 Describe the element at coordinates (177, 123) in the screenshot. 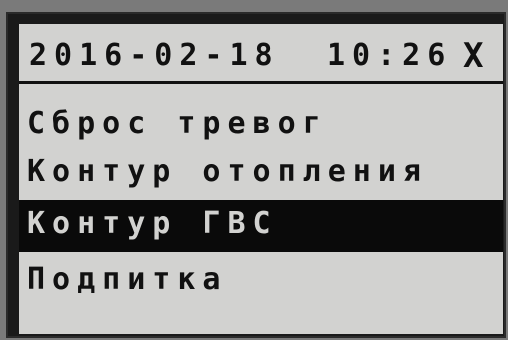

I see `menu-item-label: Сброс тревог` at that location.